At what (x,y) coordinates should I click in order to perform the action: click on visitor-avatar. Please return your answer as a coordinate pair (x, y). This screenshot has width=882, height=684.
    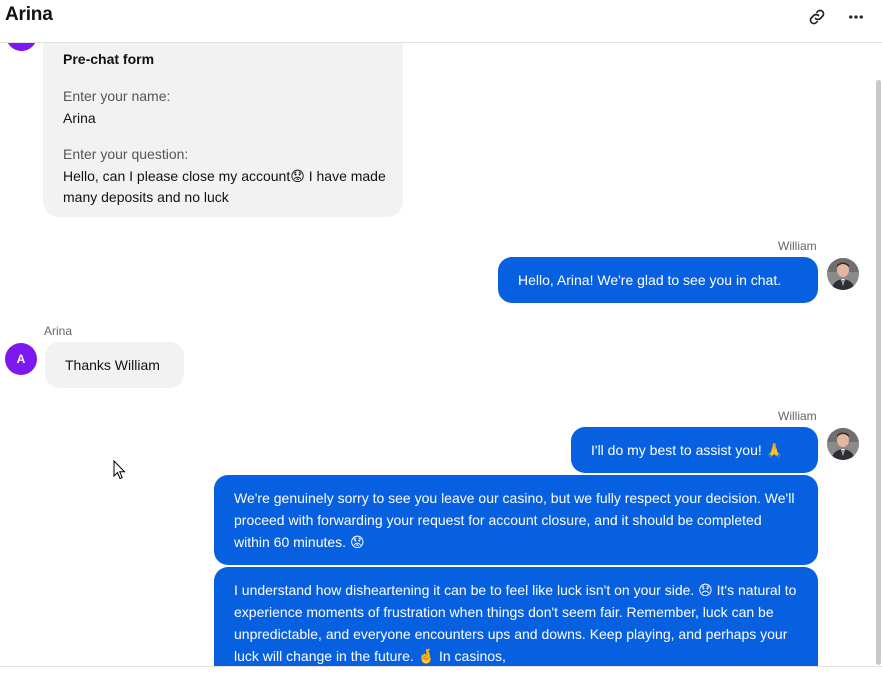
    Looking at the image, I should click on (21, 47).